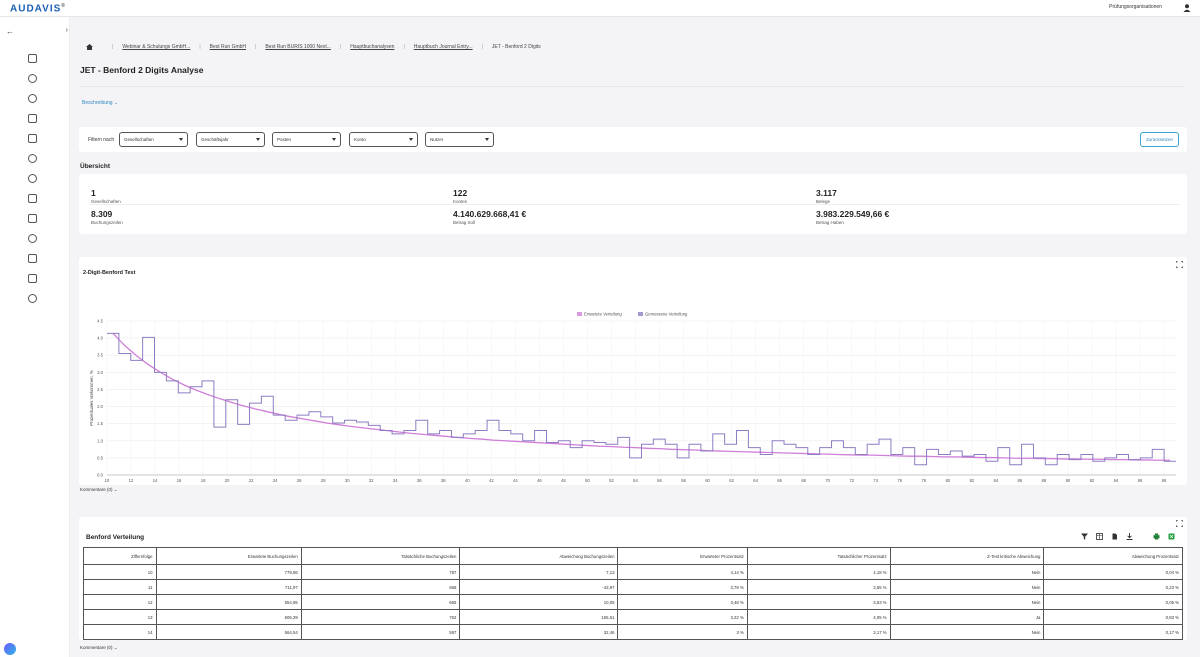 The height and width of the screenshot is (657, 1200). Describe the element at coordinates (633, 587) in the screenshot. I see `table-row: 11 711,97 668 -43,97 3,78 % 3,55 % Nein 0,23 %` at that location.